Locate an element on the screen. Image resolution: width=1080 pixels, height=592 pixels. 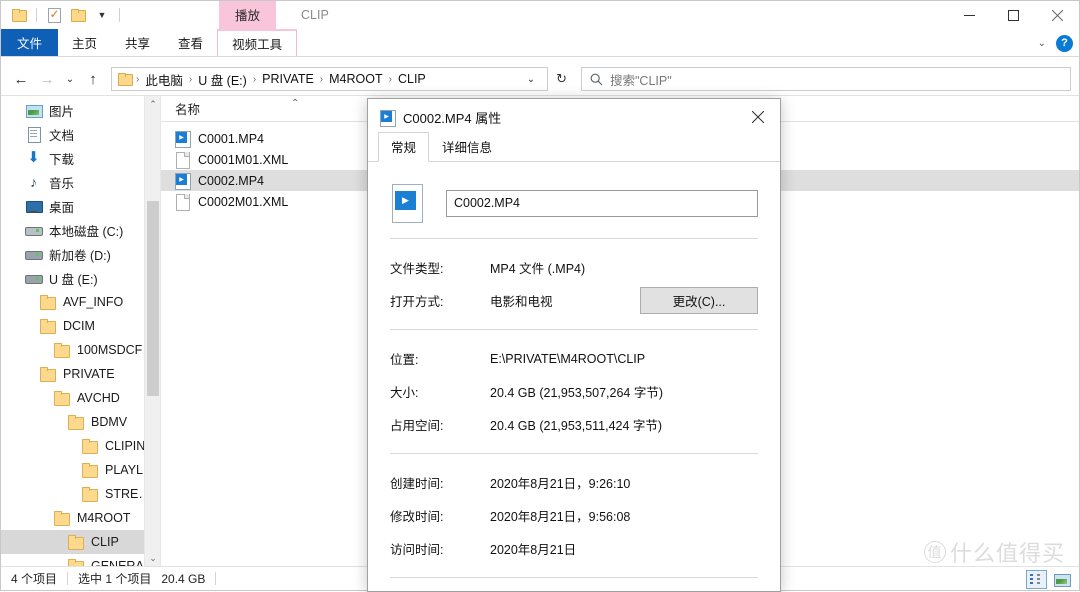
sidebar-item-label: 下载 is located at coordinates (62, 159).